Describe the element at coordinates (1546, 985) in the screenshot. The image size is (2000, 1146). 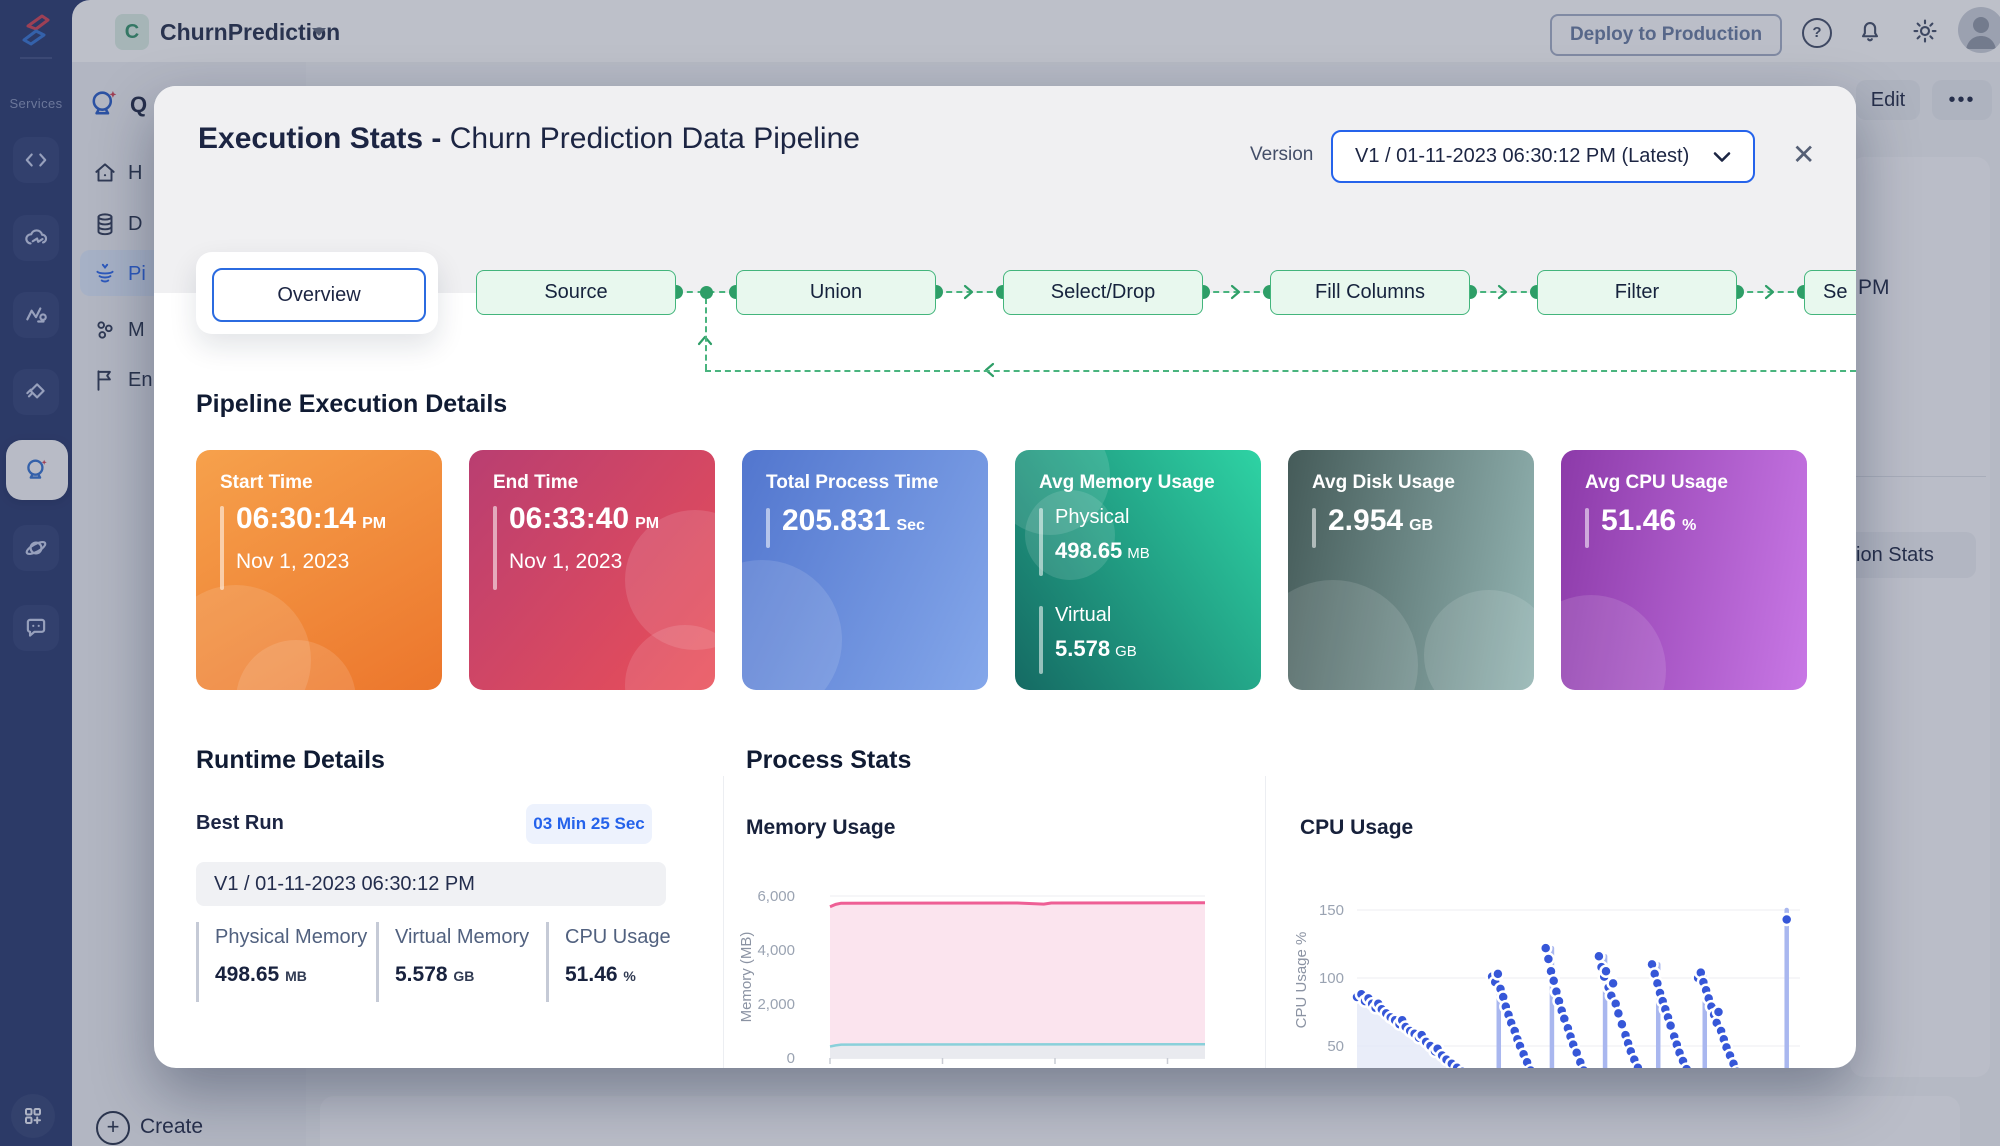
I see `cpu-usage-chart: 50 100 150 CPU Usage %` at that location.